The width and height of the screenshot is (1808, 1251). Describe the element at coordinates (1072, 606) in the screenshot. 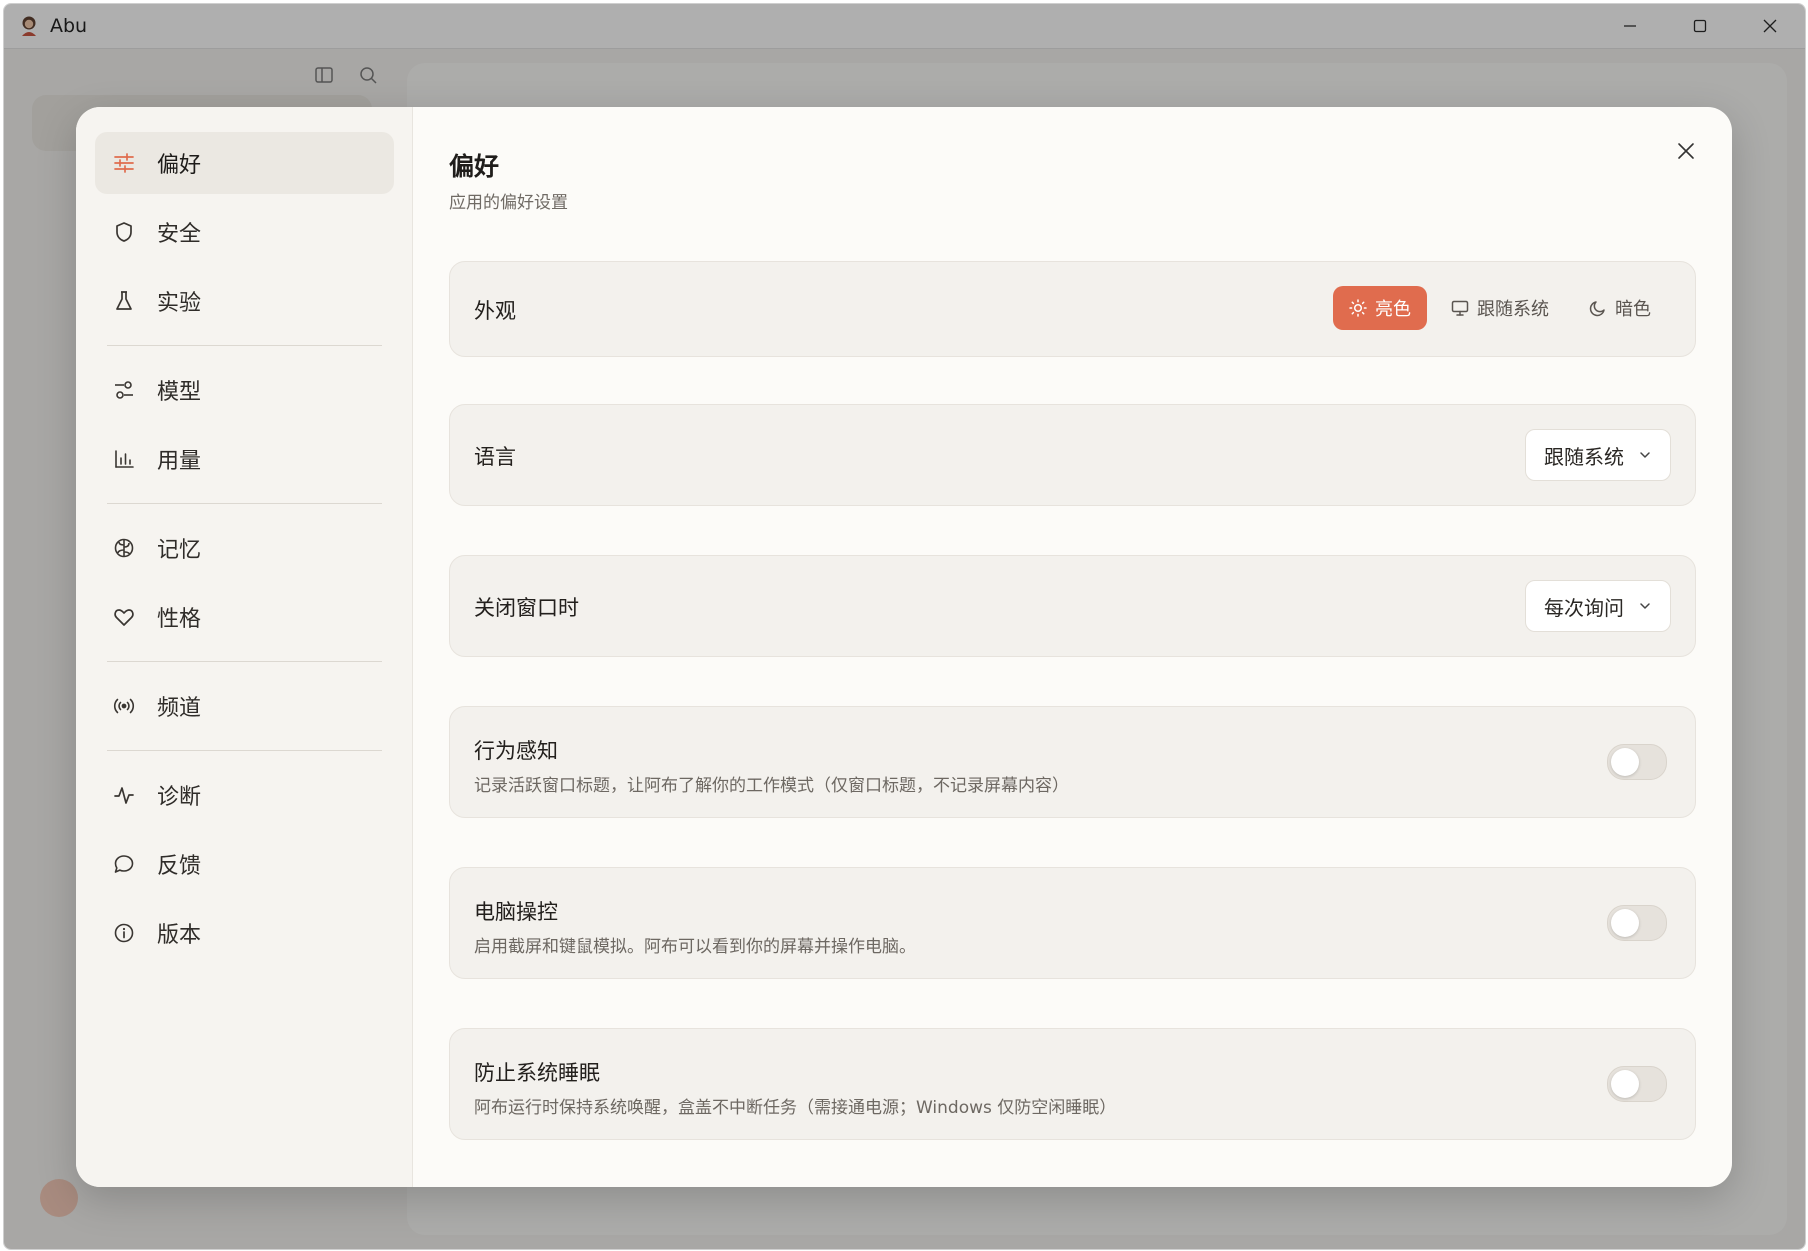

I see `close-window-card: 关闭窗口时 每次询问` at that location.